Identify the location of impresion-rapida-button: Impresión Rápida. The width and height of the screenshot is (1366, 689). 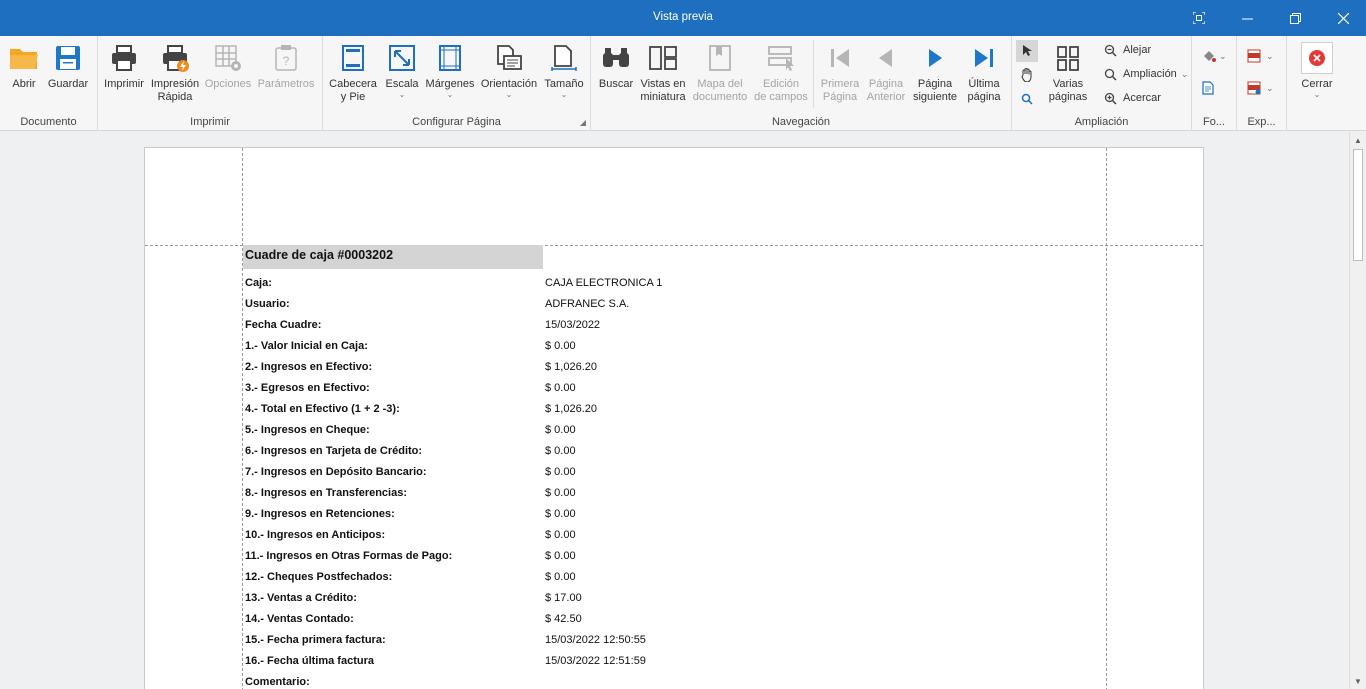
(175, 73).